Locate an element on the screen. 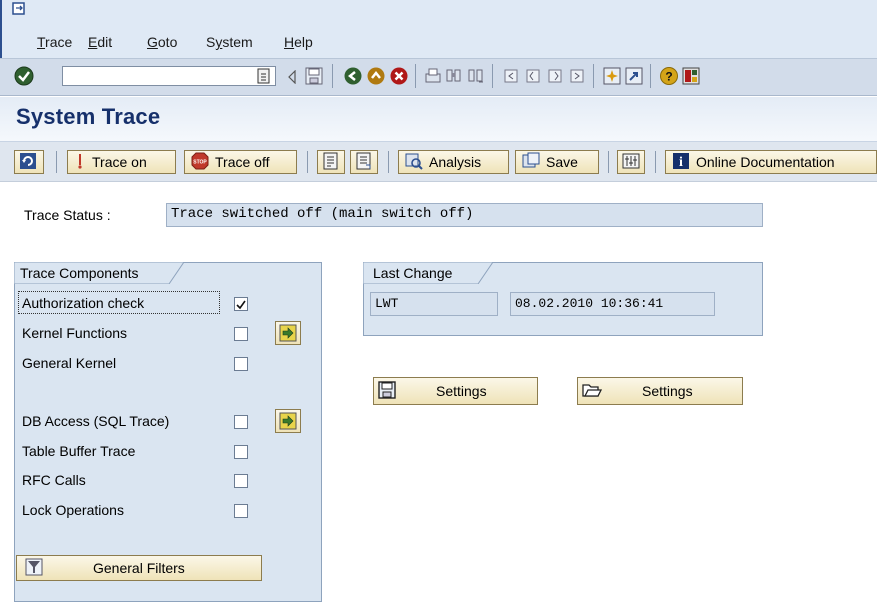 This screenshot has width=877, height=602. enter-icon is located at coordinates (24, 76).